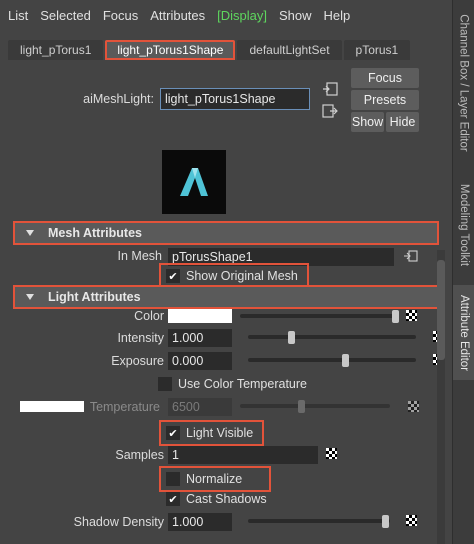  Describe the element at coordinates (319, 521) in the screenshot. I see `shadow-density-slider-track` at that location.